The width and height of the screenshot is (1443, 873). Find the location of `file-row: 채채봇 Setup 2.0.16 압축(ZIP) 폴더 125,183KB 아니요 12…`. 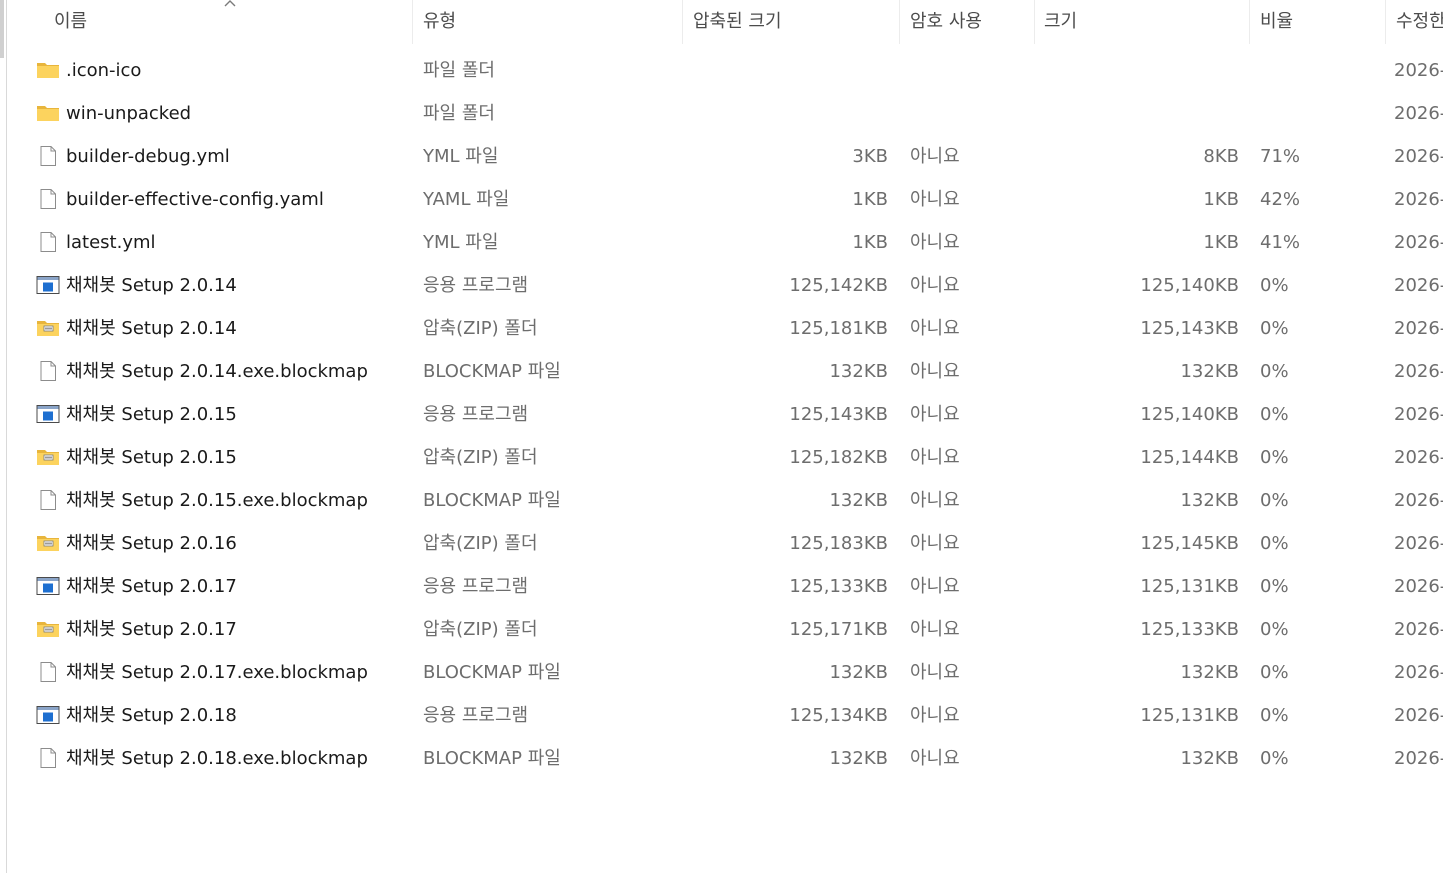

file-row: 채채봇 Setup 2.0.16 압축(ZIP) 폴더 125,183KB 아니요 12… is located at coordinates (725, 543).